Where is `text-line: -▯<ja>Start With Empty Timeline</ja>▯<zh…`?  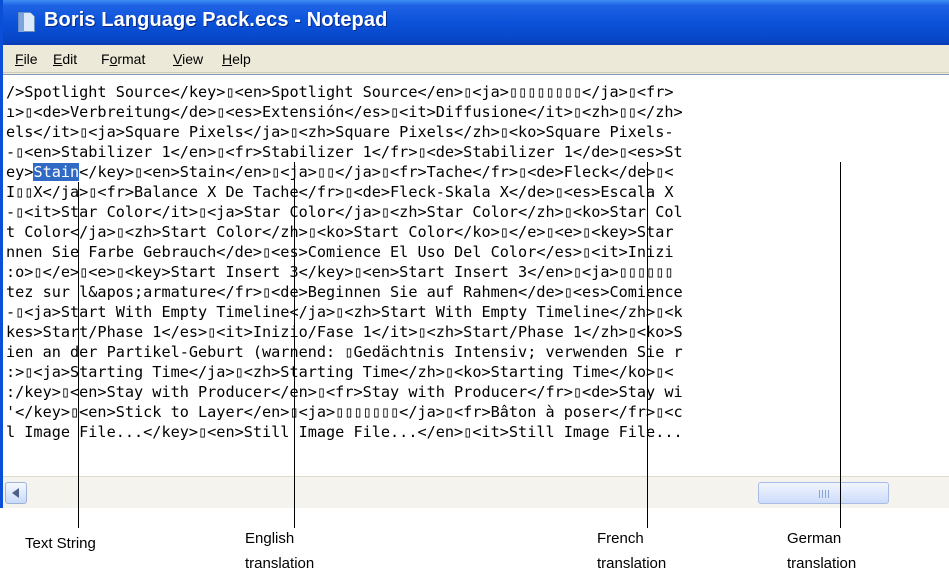
text-line: -▯<ja>Start With Empty Timeline</ja>▯<zh… is located at coordinates (344, 312).